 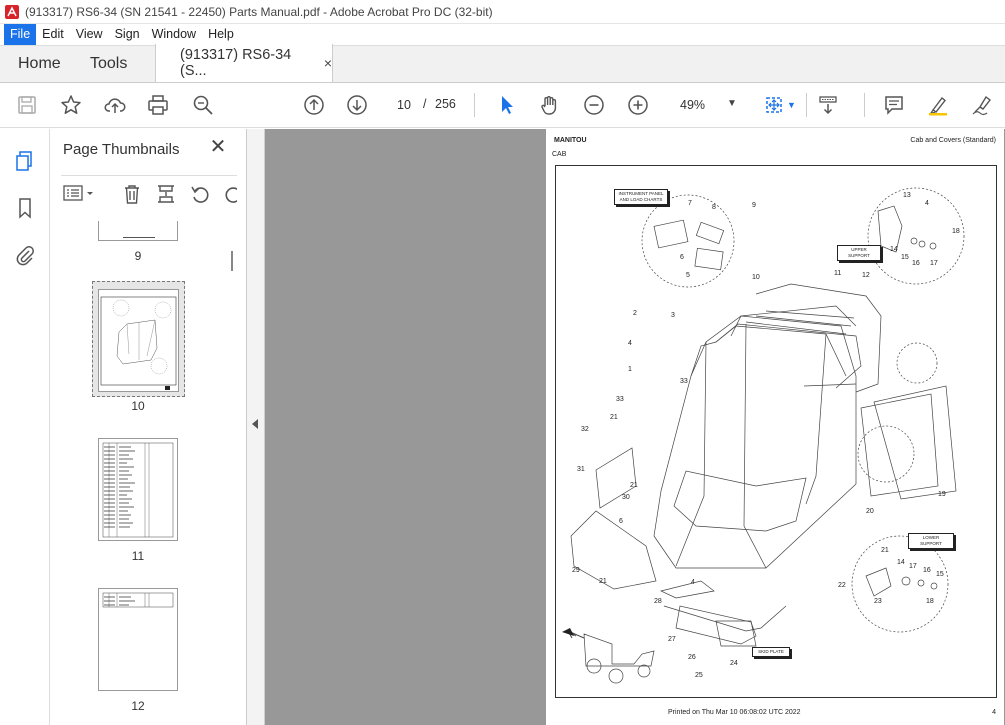 I want to click on menu-file: File, so click(x=20, y=34).